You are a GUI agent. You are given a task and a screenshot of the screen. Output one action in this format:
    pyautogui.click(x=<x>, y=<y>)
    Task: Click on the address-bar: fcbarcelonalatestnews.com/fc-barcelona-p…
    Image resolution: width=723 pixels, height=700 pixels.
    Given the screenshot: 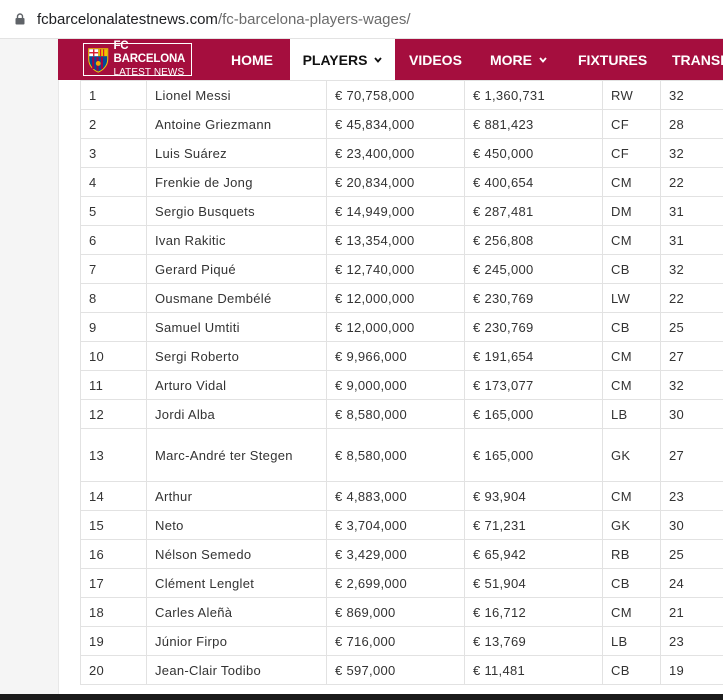 What is the action you would take?
    pyautogui.click(x=361, y=19)
    